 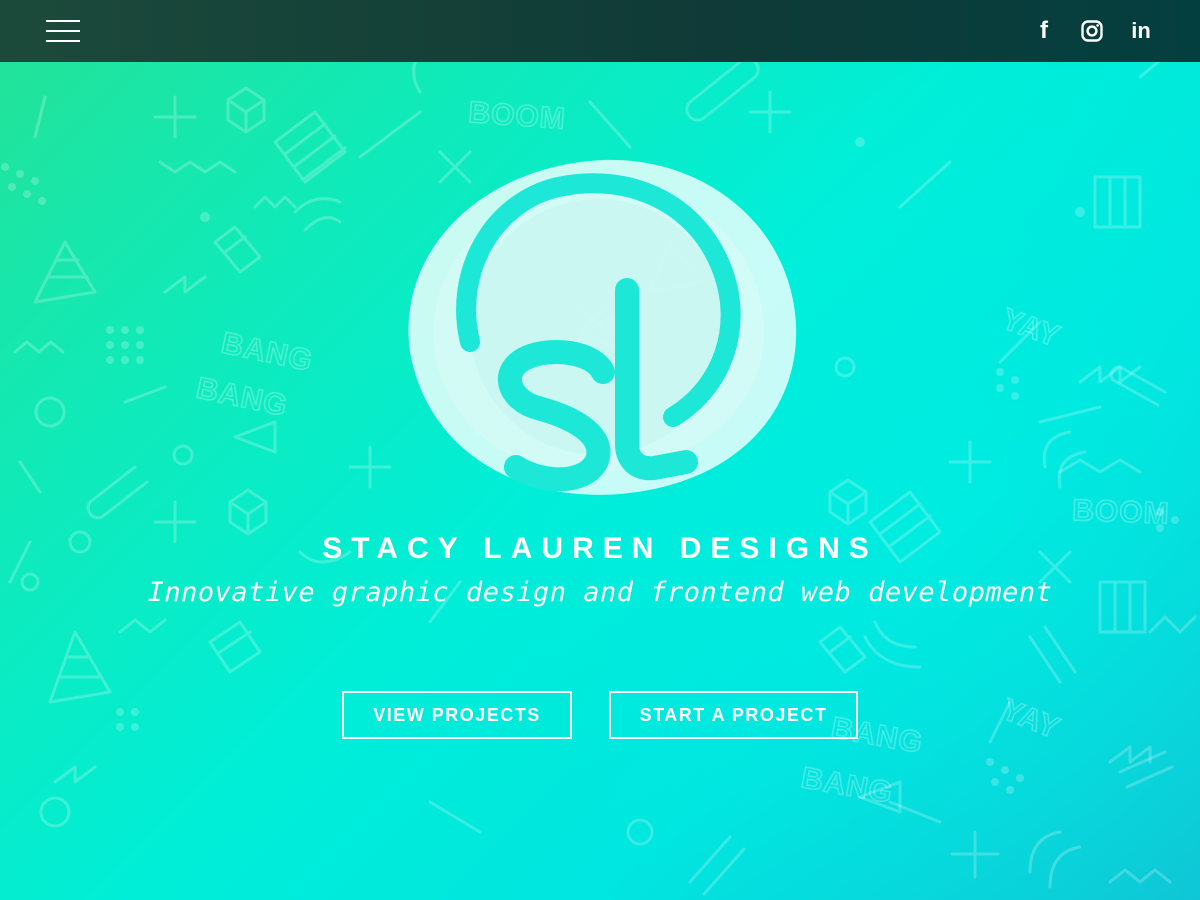 I want to click on hamburger-menu-icon, so click(x=64, y=31).